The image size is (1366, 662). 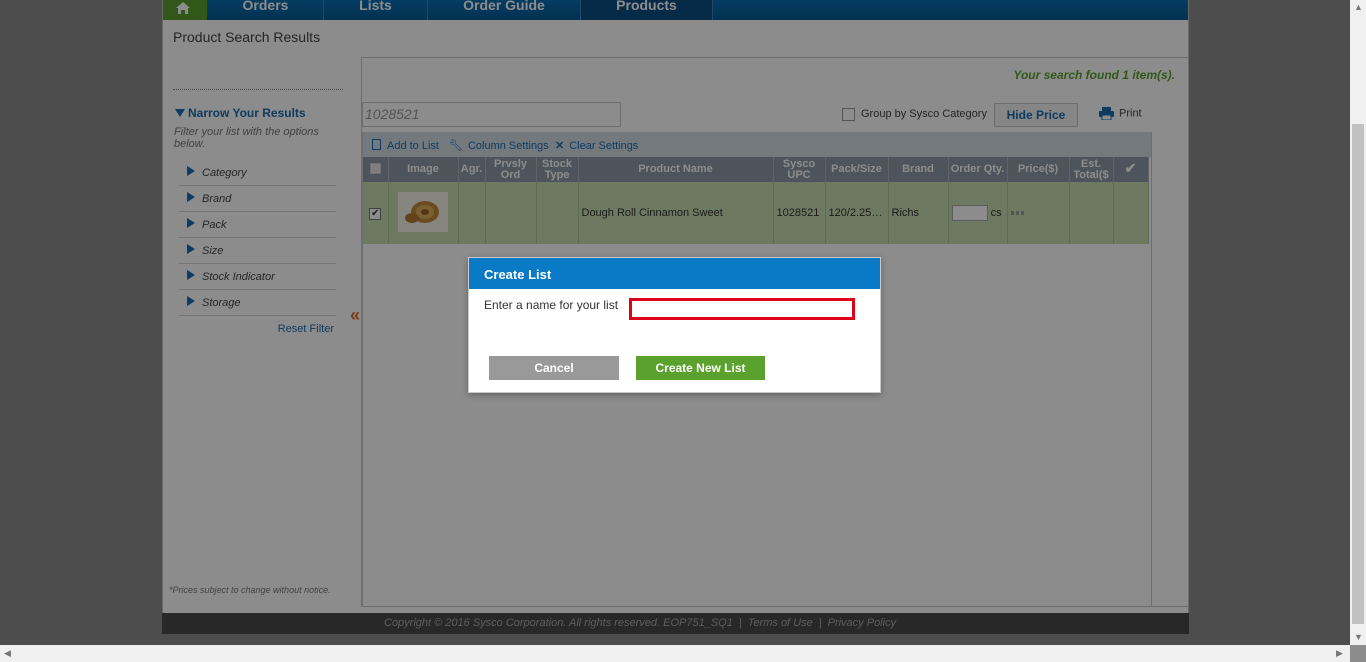 I want to click on scroll-right-icon: ▶, so click(x=1339, y=653).